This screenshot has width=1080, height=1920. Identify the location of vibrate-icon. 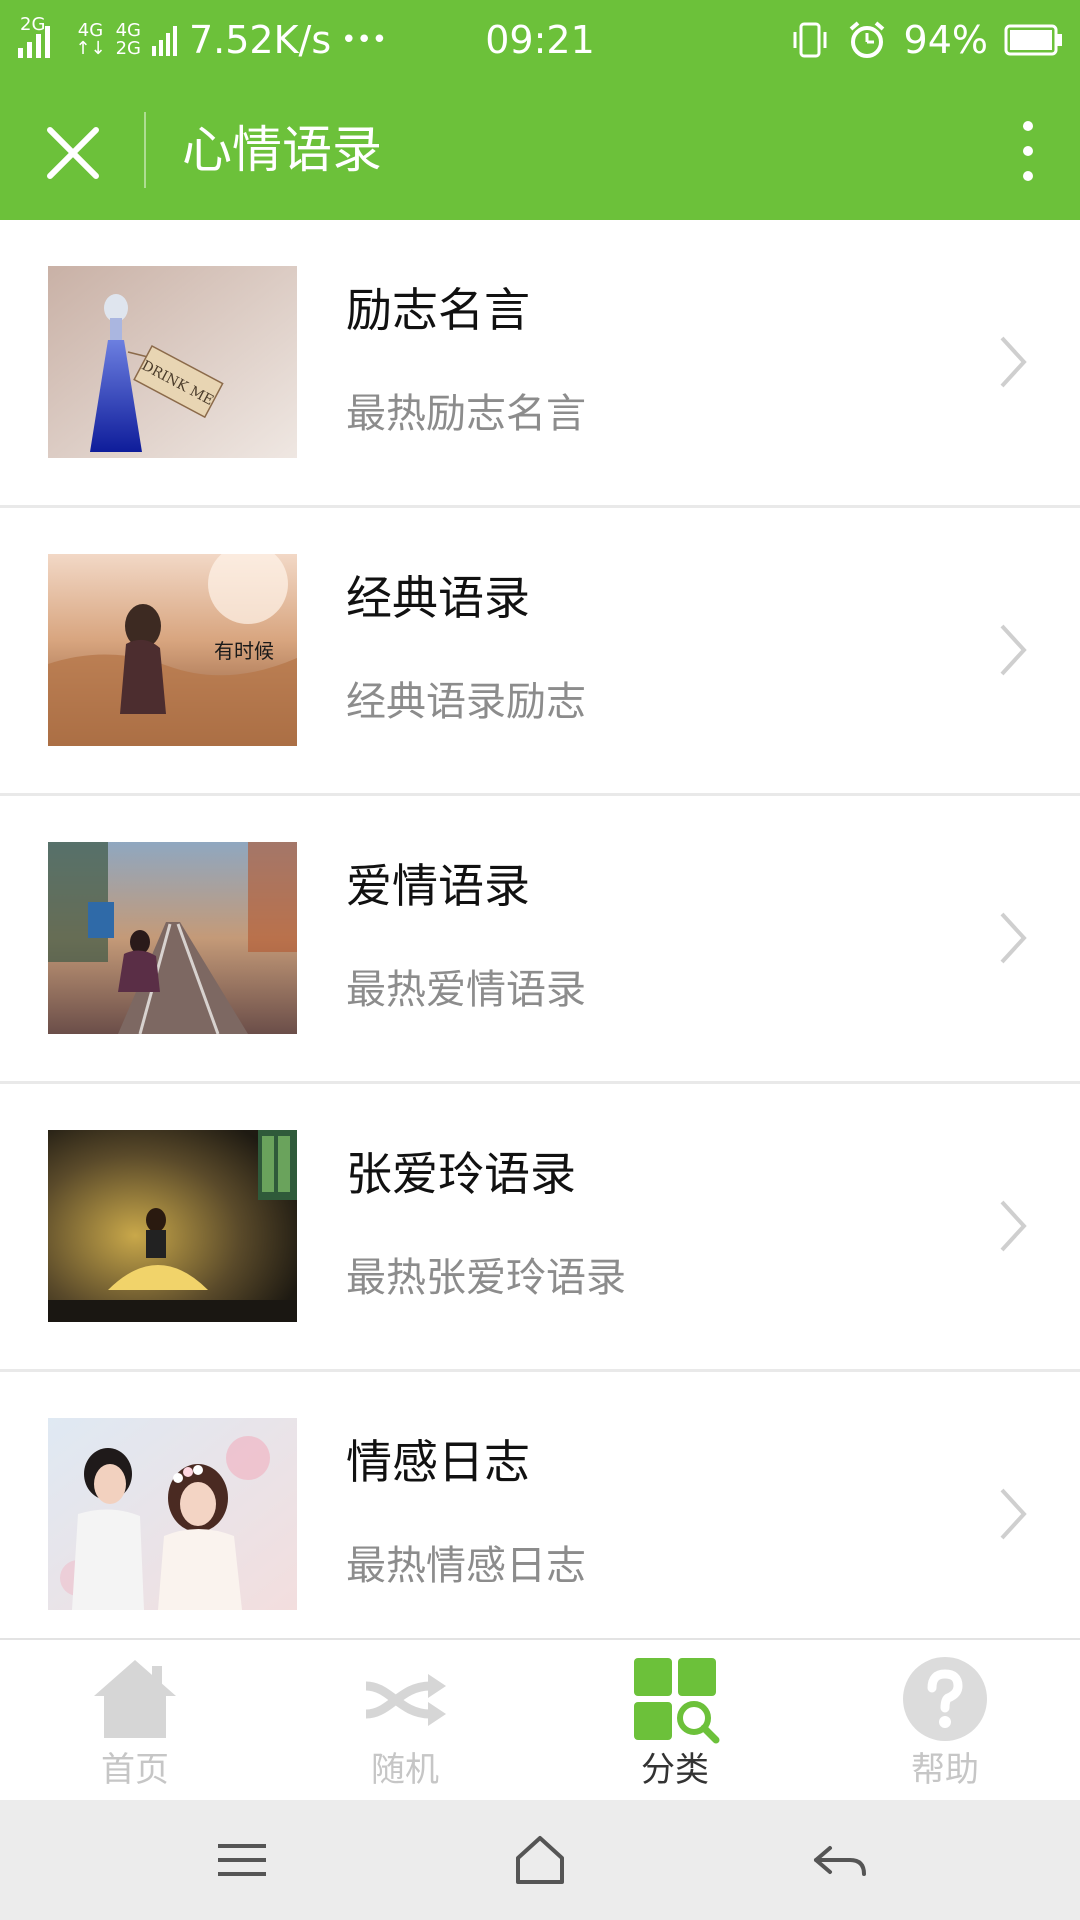
(810, 40).